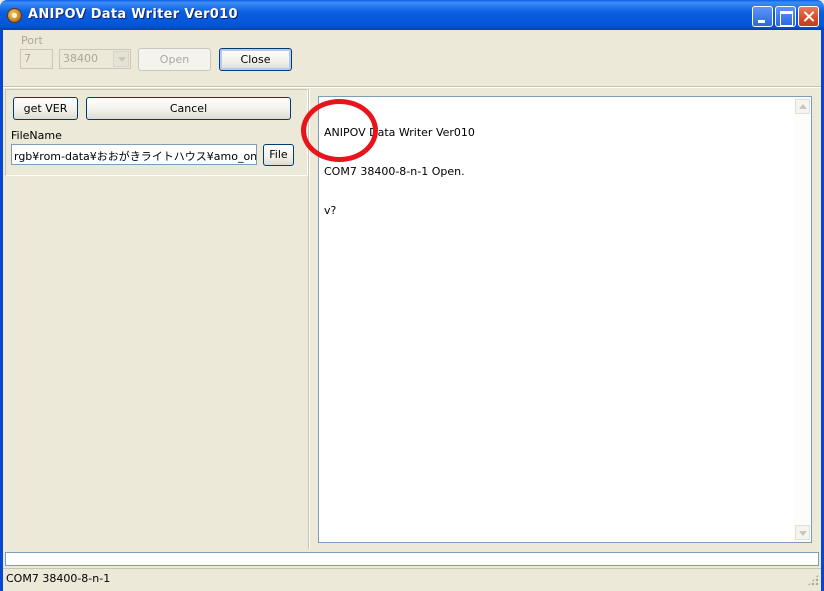 Image resolution: width=824 pixels, height=591 pixels. I want to click on maximize-button, so click(785, 16).